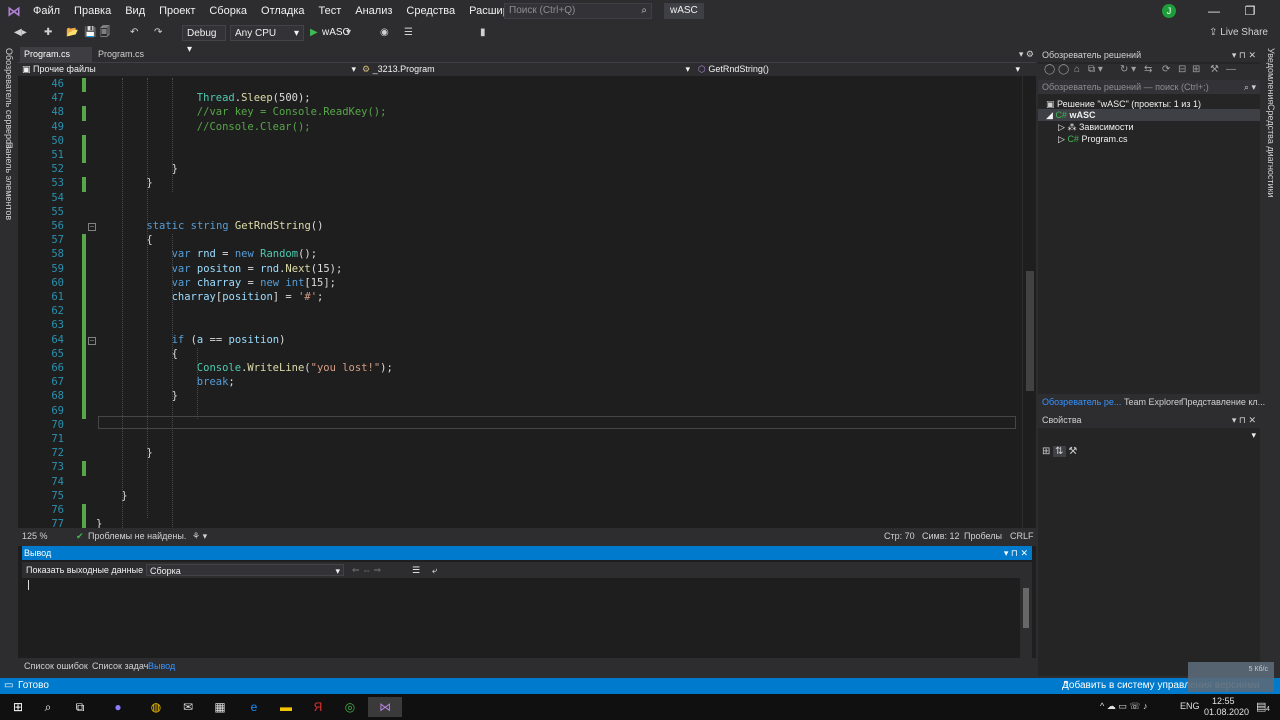 Image resolution: width=1280 pixels, height=720 pixels. Describe the element at coordinates (90, 33) in the screenshot. I see `save-icon: 💾` at that location.